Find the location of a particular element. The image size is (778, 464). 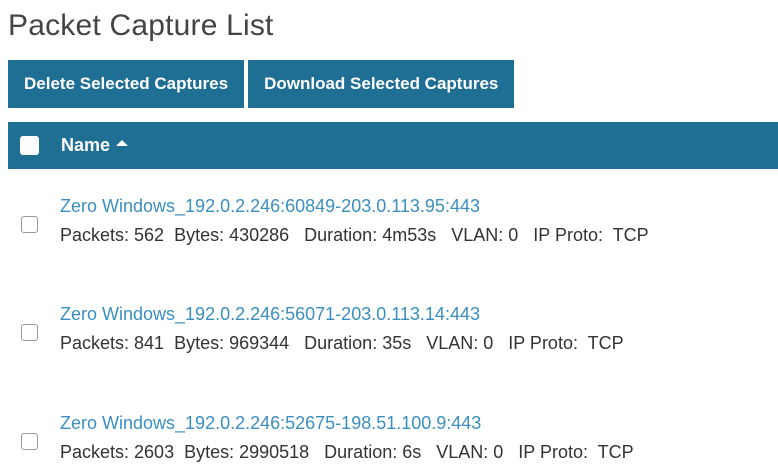

download-selected-captures-button: Download Selected Captures is located at coordinates (381, 84).